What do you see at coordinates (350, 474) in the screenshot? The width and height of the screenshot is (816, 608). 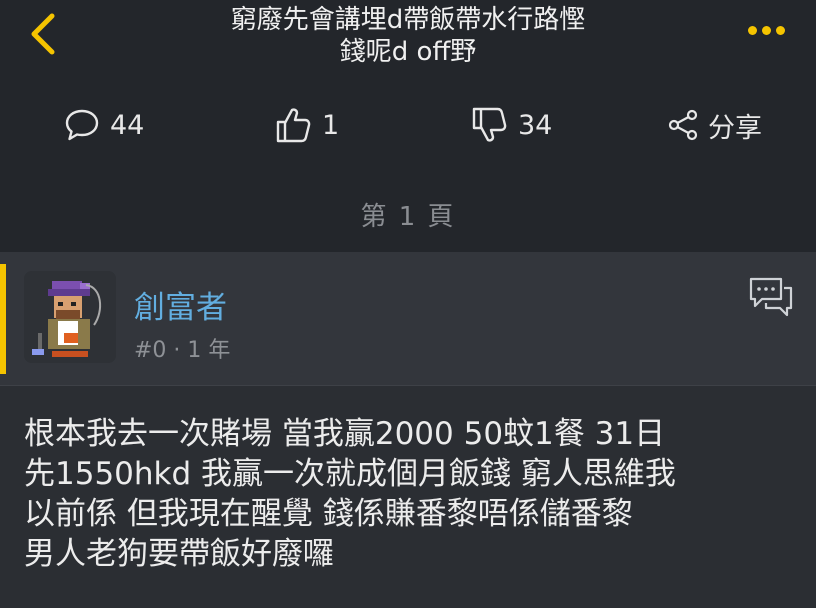 I see `post-content-line: 先1550hkd 我贏一次就成個月飯錢 窮人思維我` at bounding box center [350, 474].